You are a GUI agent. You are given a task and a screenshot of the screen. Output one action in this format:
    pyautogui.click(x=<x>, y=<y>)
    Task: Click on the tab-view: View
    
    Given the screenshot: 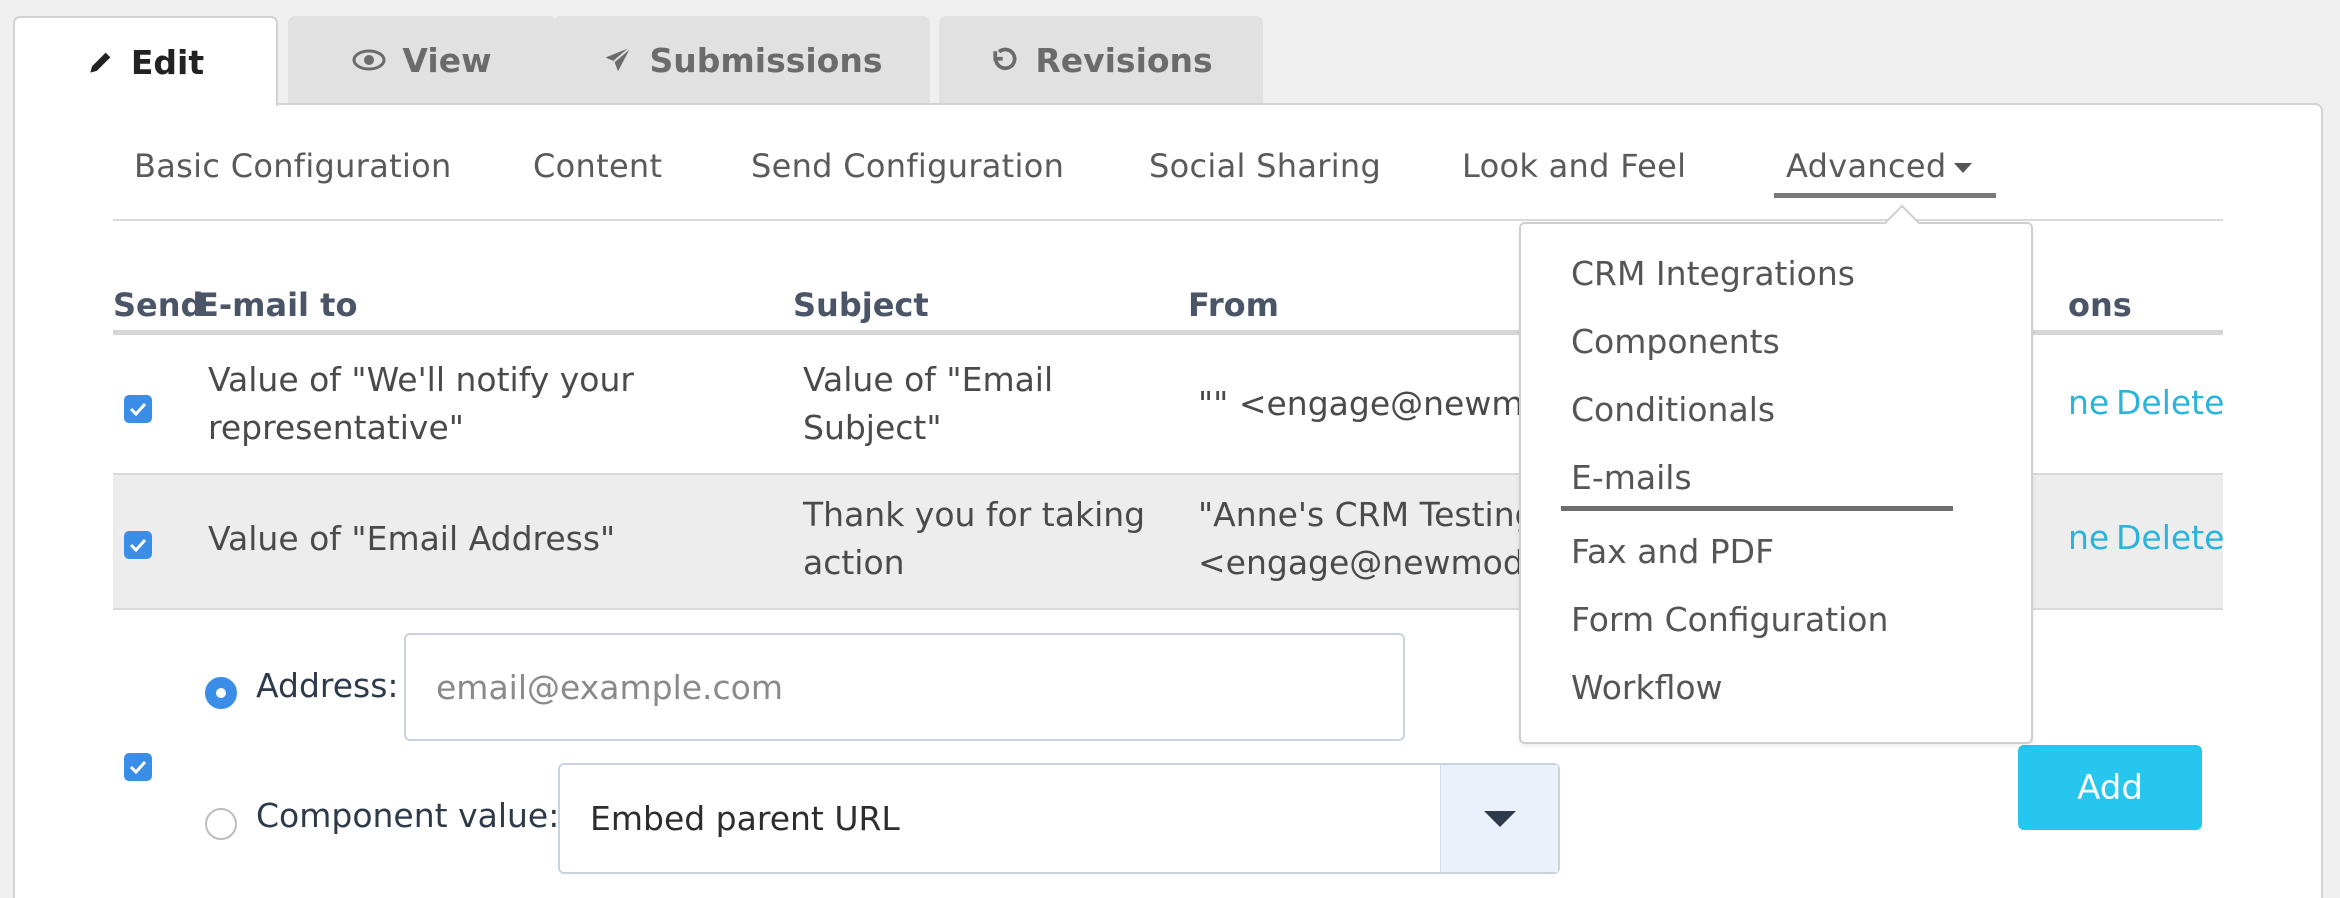 What is the action you would take?
    pyautogui.click(x=422, y=60)
    